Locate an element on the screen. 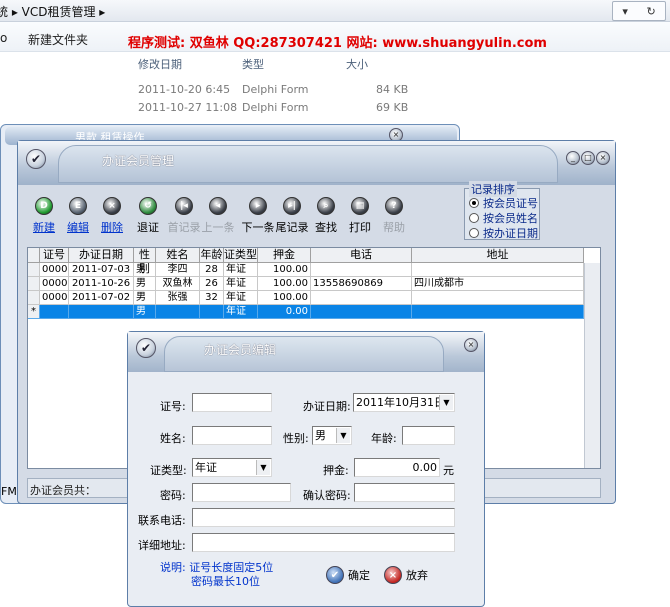 This screenshot has width=670, height=607. delete-button: × 删除 is located at coordinates (112, 219).